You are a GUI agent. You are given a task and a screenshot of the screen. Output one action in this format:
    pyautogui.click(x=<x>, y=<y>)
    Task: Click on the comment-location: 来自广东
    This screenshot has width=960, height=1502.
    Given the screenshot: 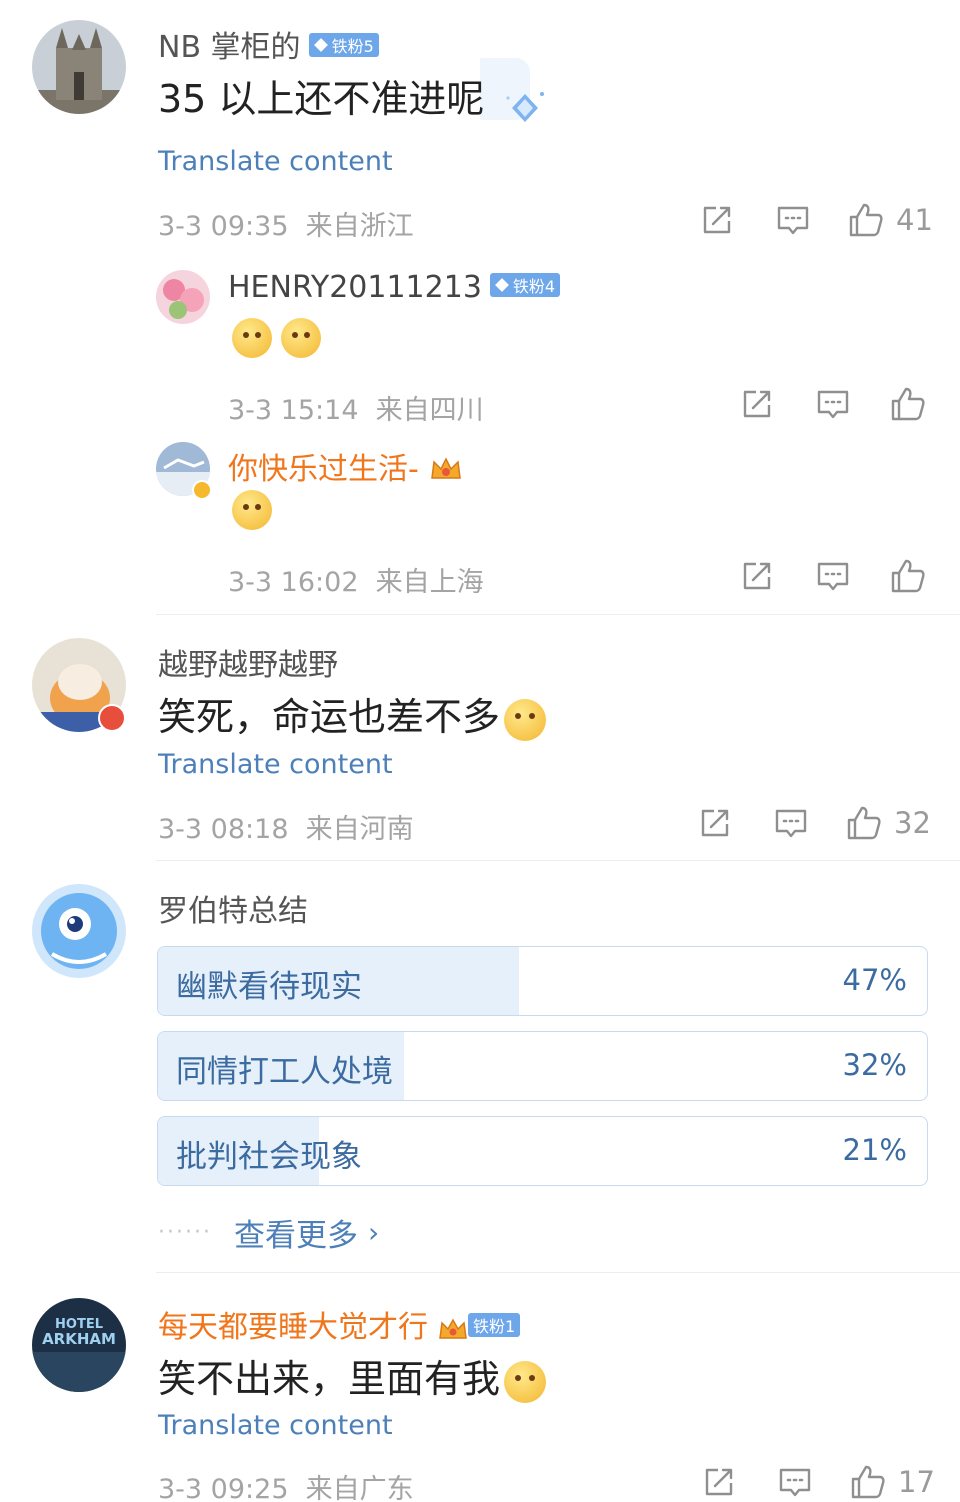 What is the action you would take?
    pyautogui.click(x=359, y=1488)
    